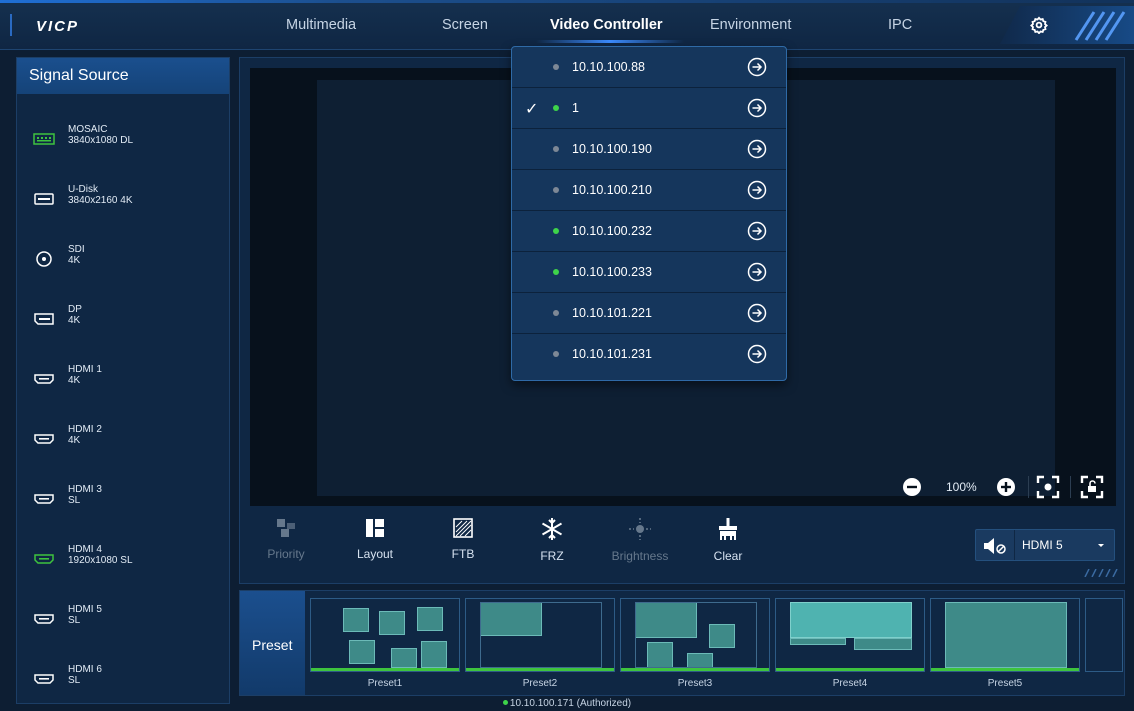  I want to click on device-item: 10.10.101.221, so click(649, 313).